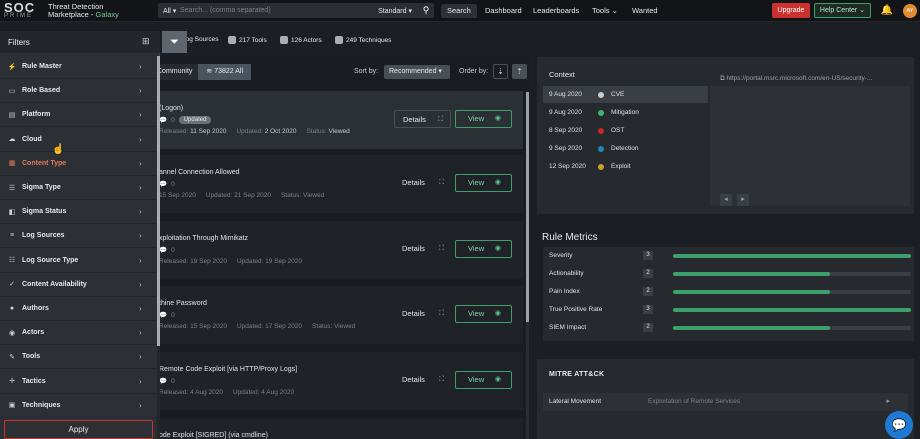 This screenshot has width=920, height=439. Describe the element at coordinates (158, 201) in the screenshot. I see `filters-scrollbar-thumb` at that location.